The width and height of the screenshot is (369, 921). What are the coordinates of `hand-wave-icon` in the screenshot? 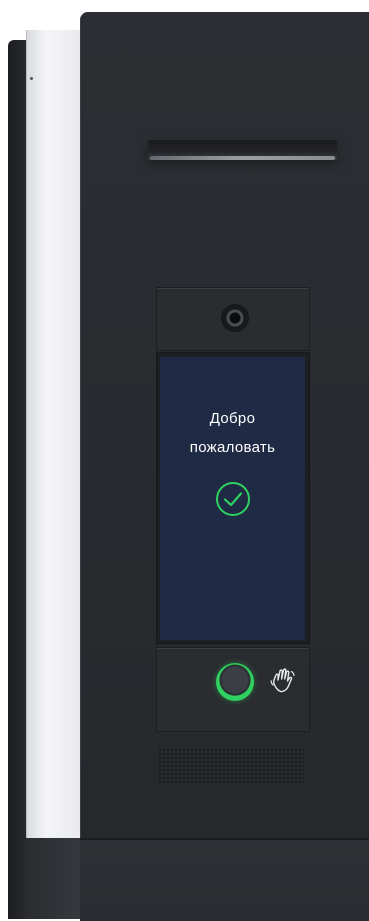 It's located at (283, 680).